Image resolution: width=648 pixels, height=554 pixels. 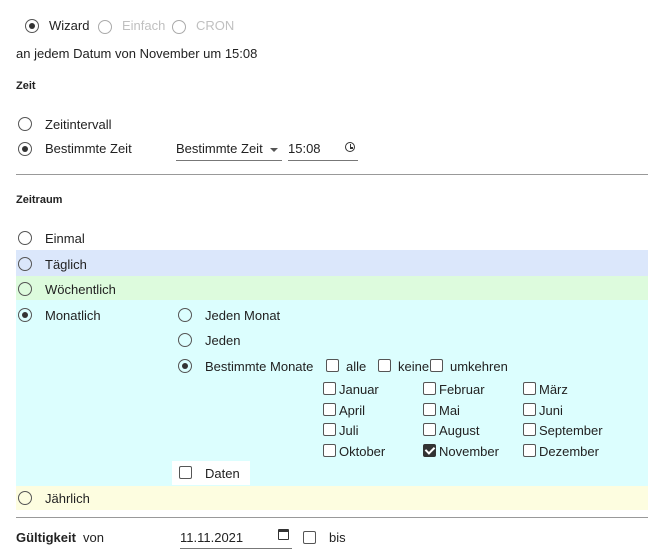 What do you see at coordinates (223, 340) in the screenshot?
I see `jeden-label: Jeden` at bounding box center [223, 340].